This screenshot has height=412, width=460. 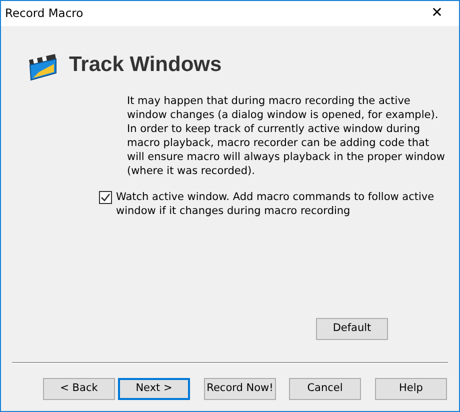 I want to click on window-title: Record Macro, so click(x=44, y=13).